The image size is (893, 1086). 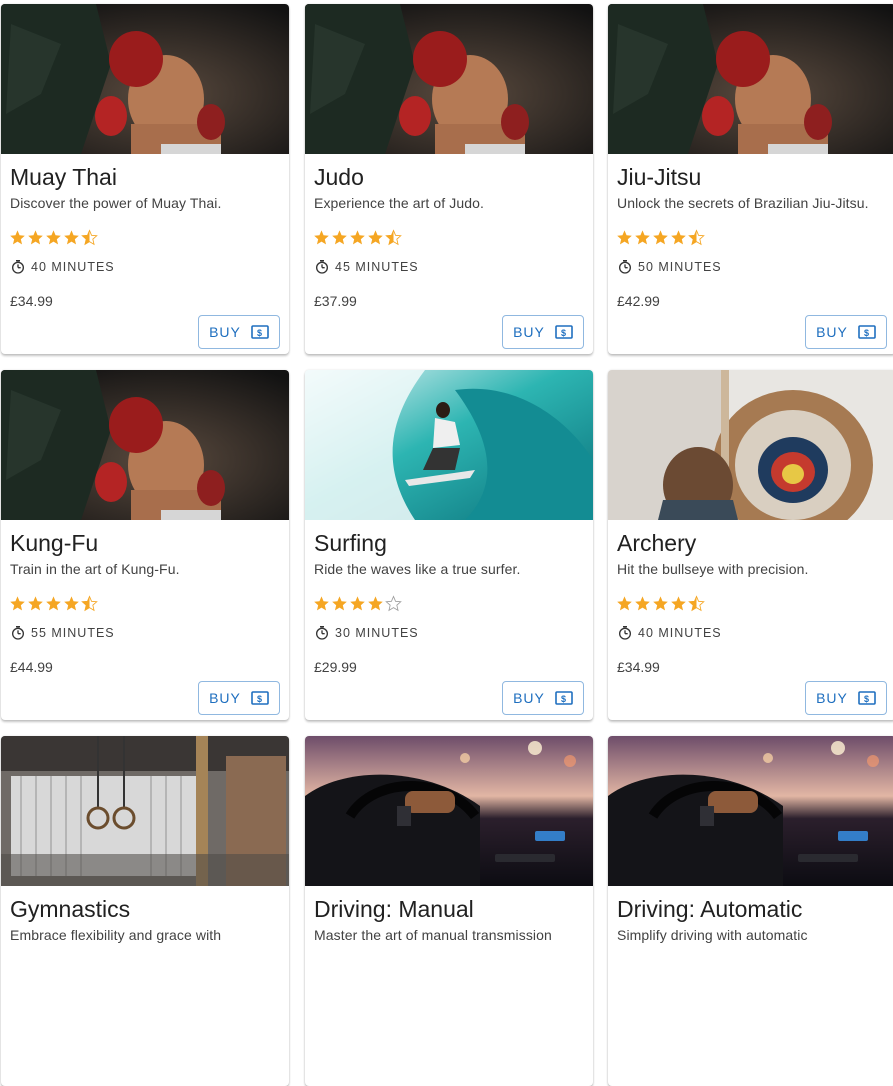 What do you see at coordinates (73, 633) in the screenshot?
I see `duration-label: 55 MINUTES` at bounding box center [73, 633].